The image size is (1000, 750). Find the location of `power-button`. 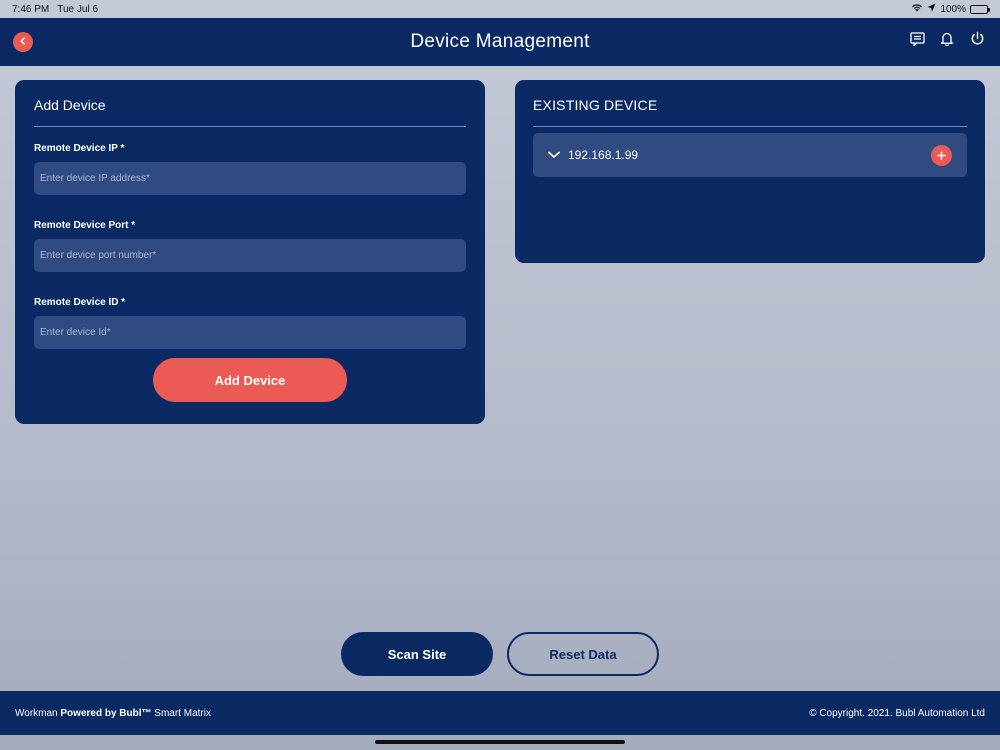

power-button is located at coordinates (977, 41).